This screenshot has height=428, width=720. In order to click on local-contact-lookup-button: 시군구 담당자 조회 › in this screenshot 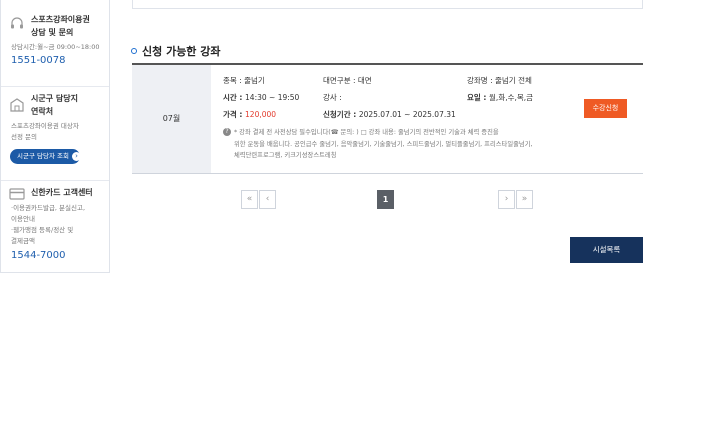, I will do `click(45, 156)`.